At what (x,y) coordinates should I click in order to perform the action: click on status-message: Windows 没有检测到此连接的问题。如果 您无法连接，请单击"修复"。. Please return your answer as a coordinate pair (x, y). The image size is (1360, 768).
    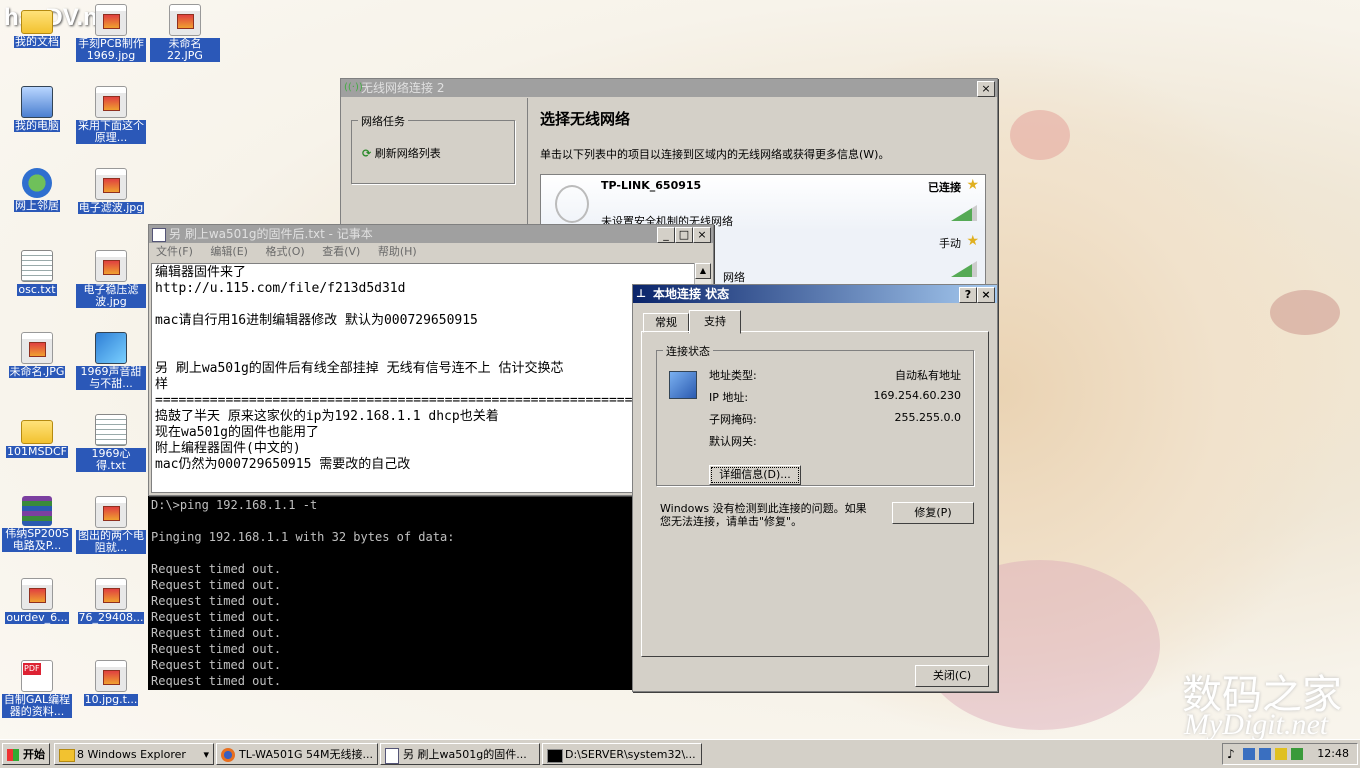
    Looking at the image, I should click on (763, 515).